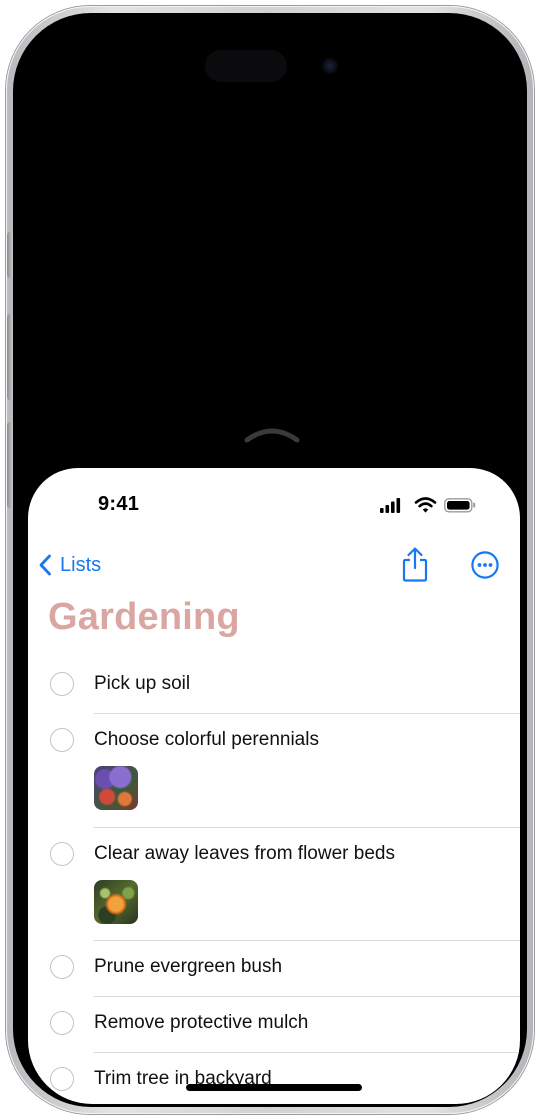 The image size is (540, 1120). Describe the element at coordinates (206, 740) in the screenshot. I see `item-text: Choose colorful perennials` at that location.